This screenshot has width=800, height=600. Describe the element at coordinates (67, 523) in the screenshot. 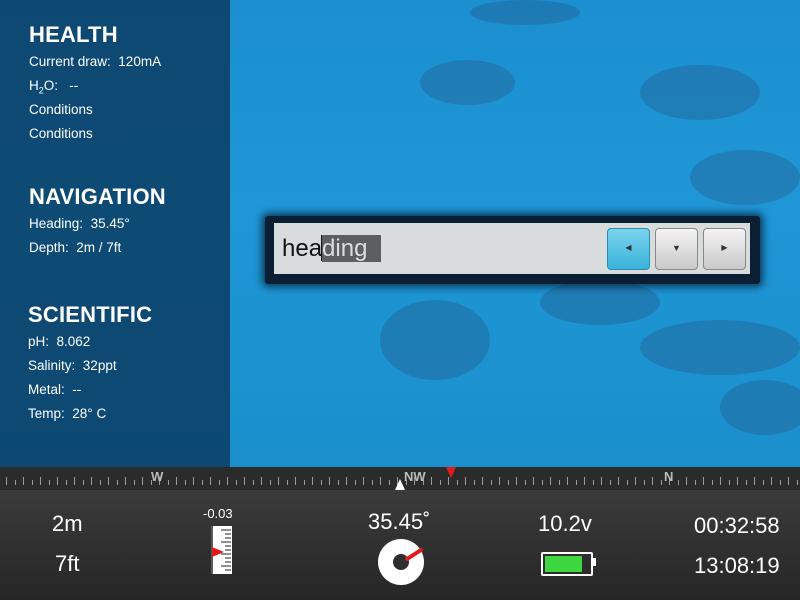

I see `depth-meters: 2m` at that location.